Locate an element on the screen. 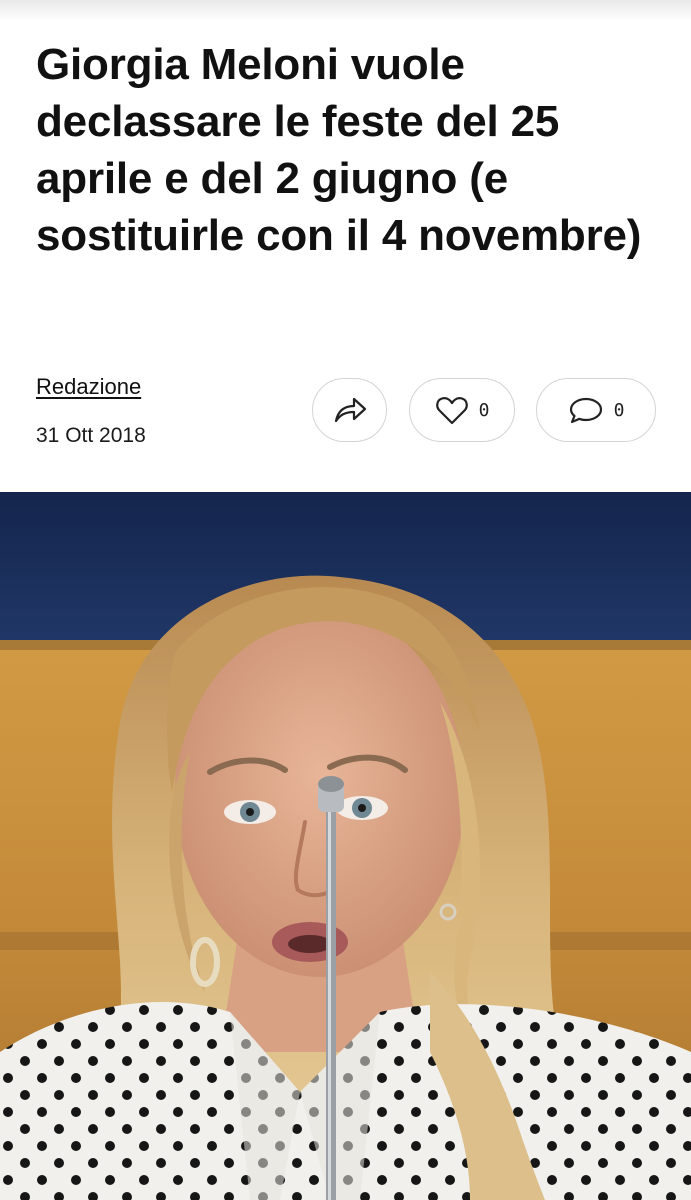 Image resolution: width=691 pixels, height=1200 pixels. like-count: 0 is located at coordinates (484, 410).